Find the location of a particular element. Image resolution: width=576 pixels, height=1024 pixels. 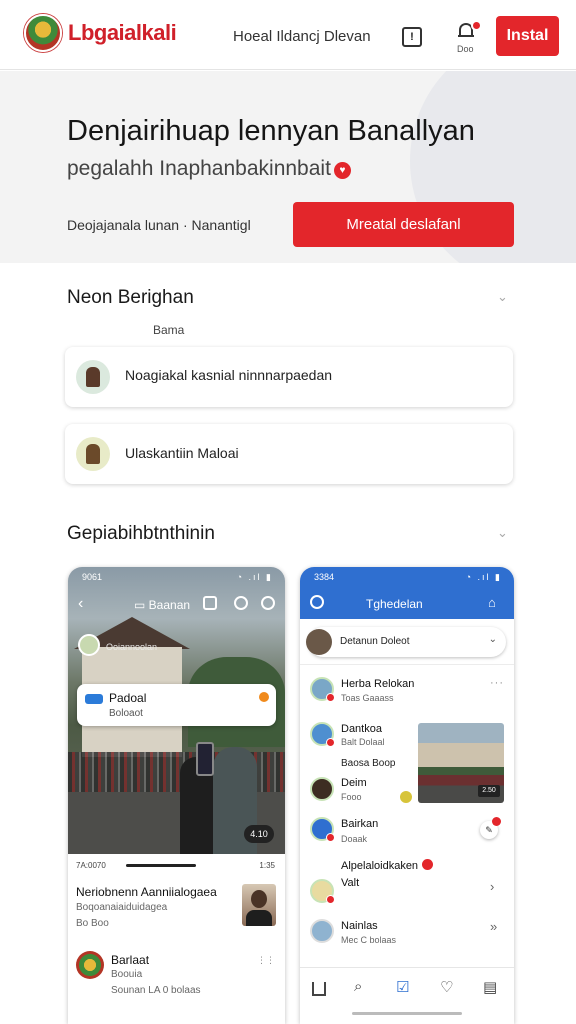

item-title: Herba Relokan is located at coordinates (378, 684).